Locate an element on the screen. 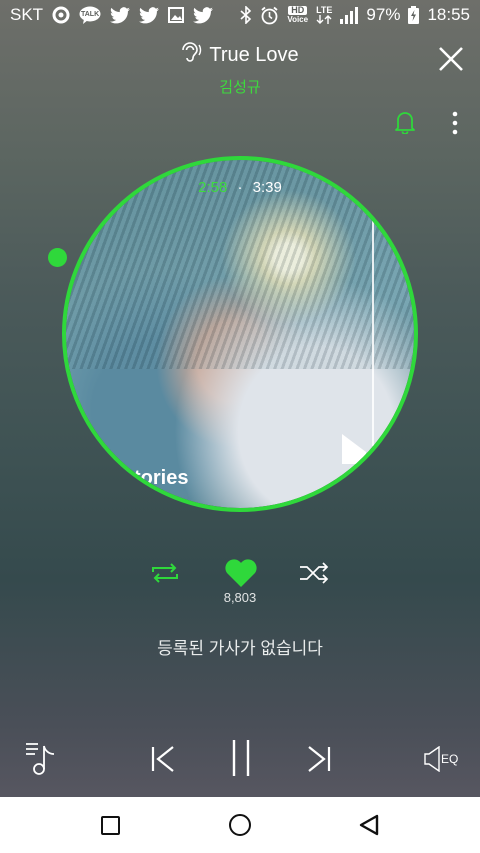  current-time: 2:58 is located at coordinates (213, 187).